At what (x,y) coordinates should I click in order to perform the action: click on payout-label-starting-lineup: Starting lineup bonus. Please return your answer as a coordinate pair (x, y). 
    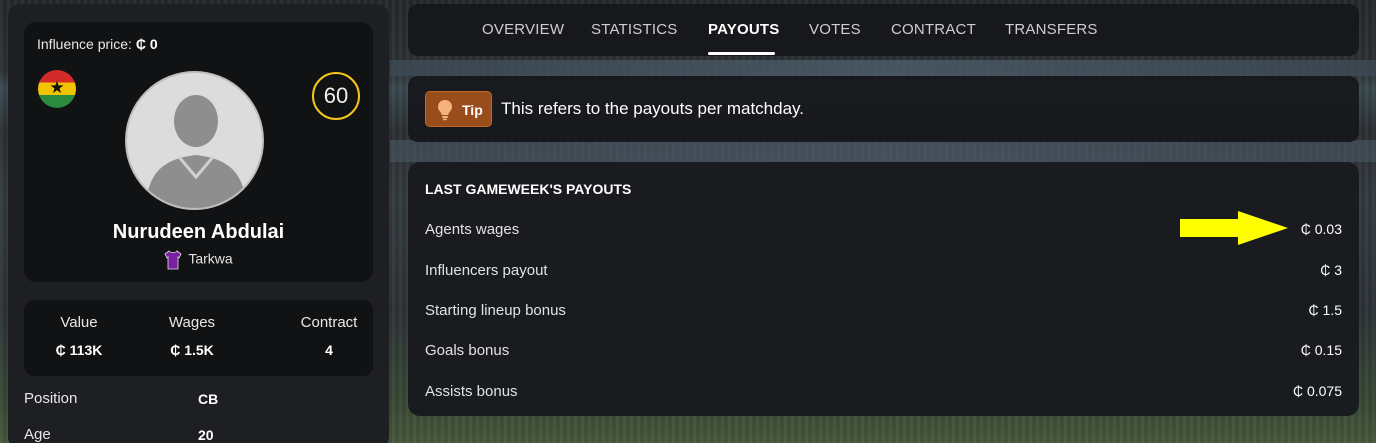
    Looking at the image, I should click on (495, 310).